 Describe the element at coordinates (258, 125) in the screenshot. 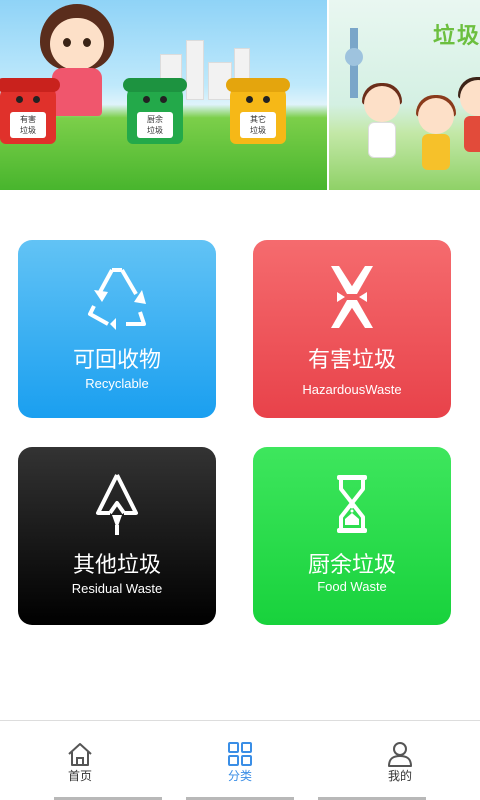

I see `bin-tag: 其它 垃圾` at that location.